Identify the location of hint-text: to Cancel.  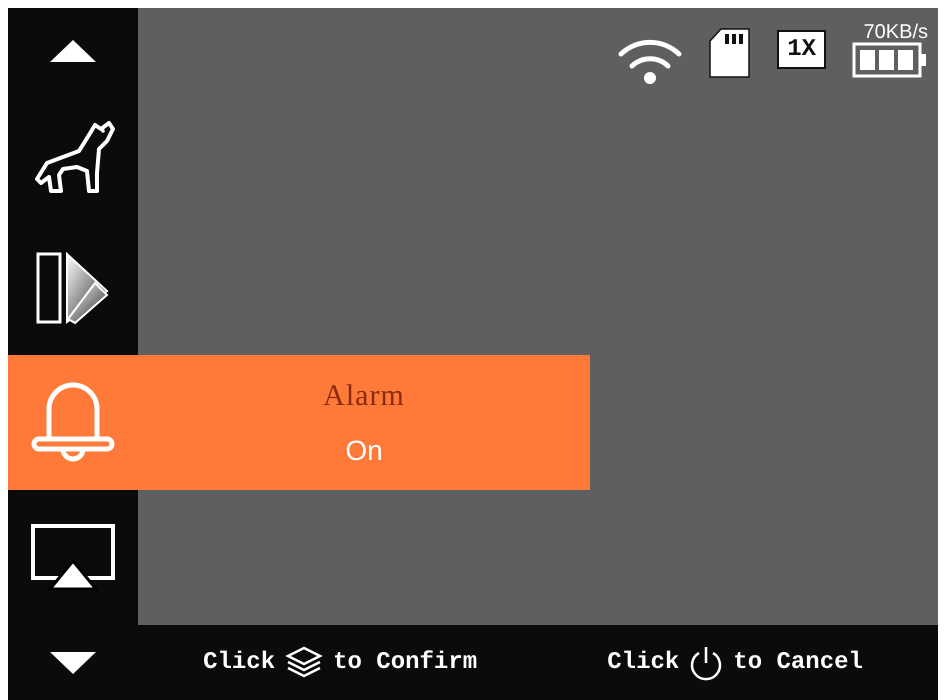
(798, 662).